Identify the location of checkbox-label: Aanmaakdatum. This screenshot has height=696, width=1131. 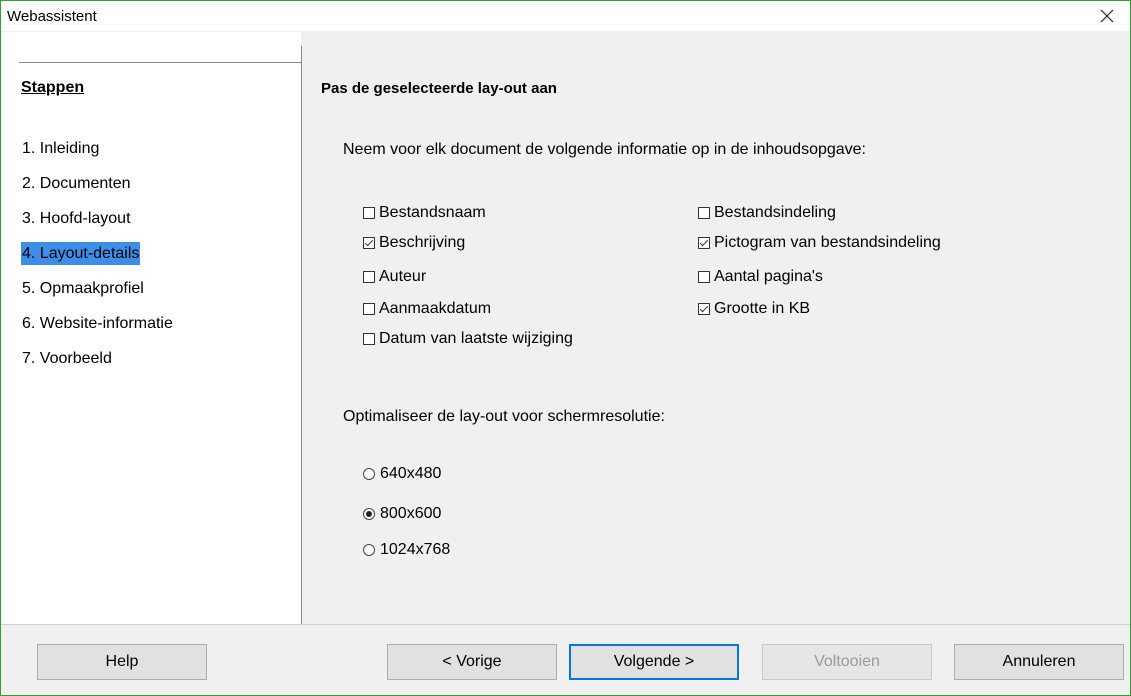
(435, 308).